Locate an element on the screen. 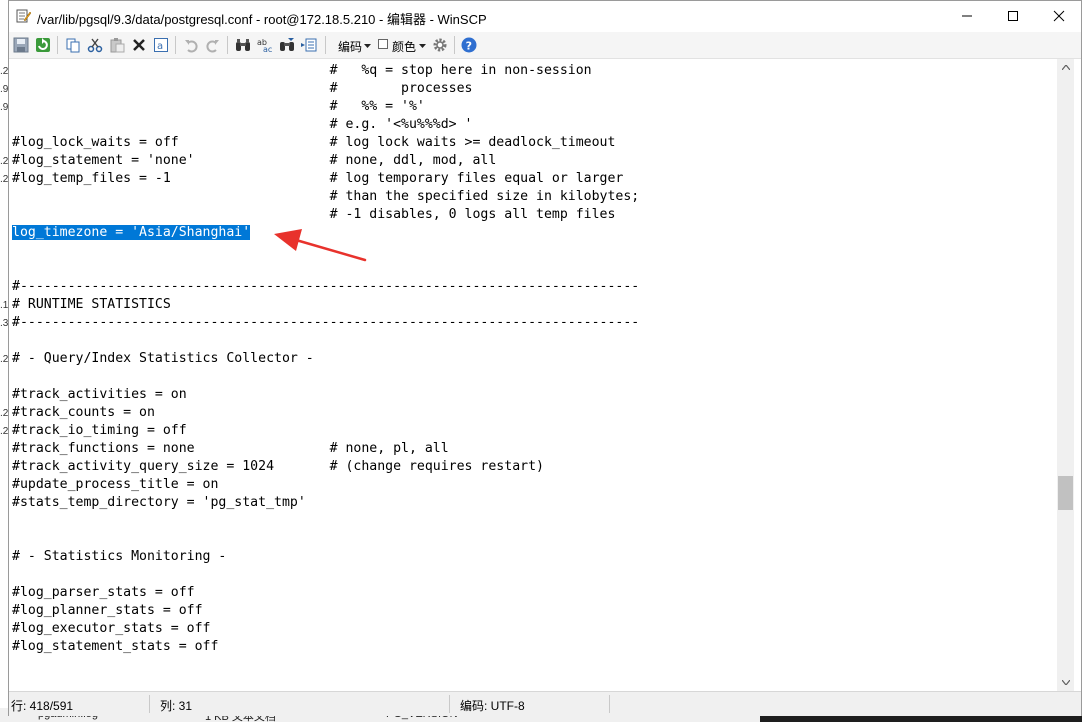 Image resolution: width=1082 pixels, height=722 pixels. annotation-arrow-head is located at coordinates (288, 240).